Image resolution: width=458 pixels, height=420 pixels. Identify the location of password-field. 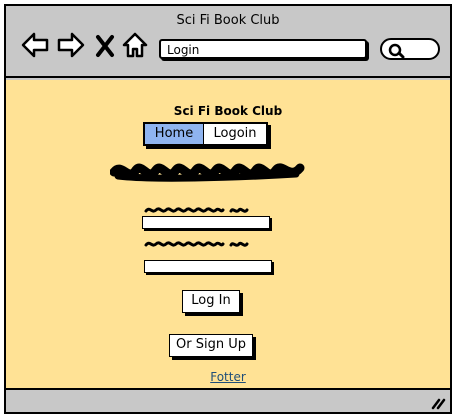
(208, 266).